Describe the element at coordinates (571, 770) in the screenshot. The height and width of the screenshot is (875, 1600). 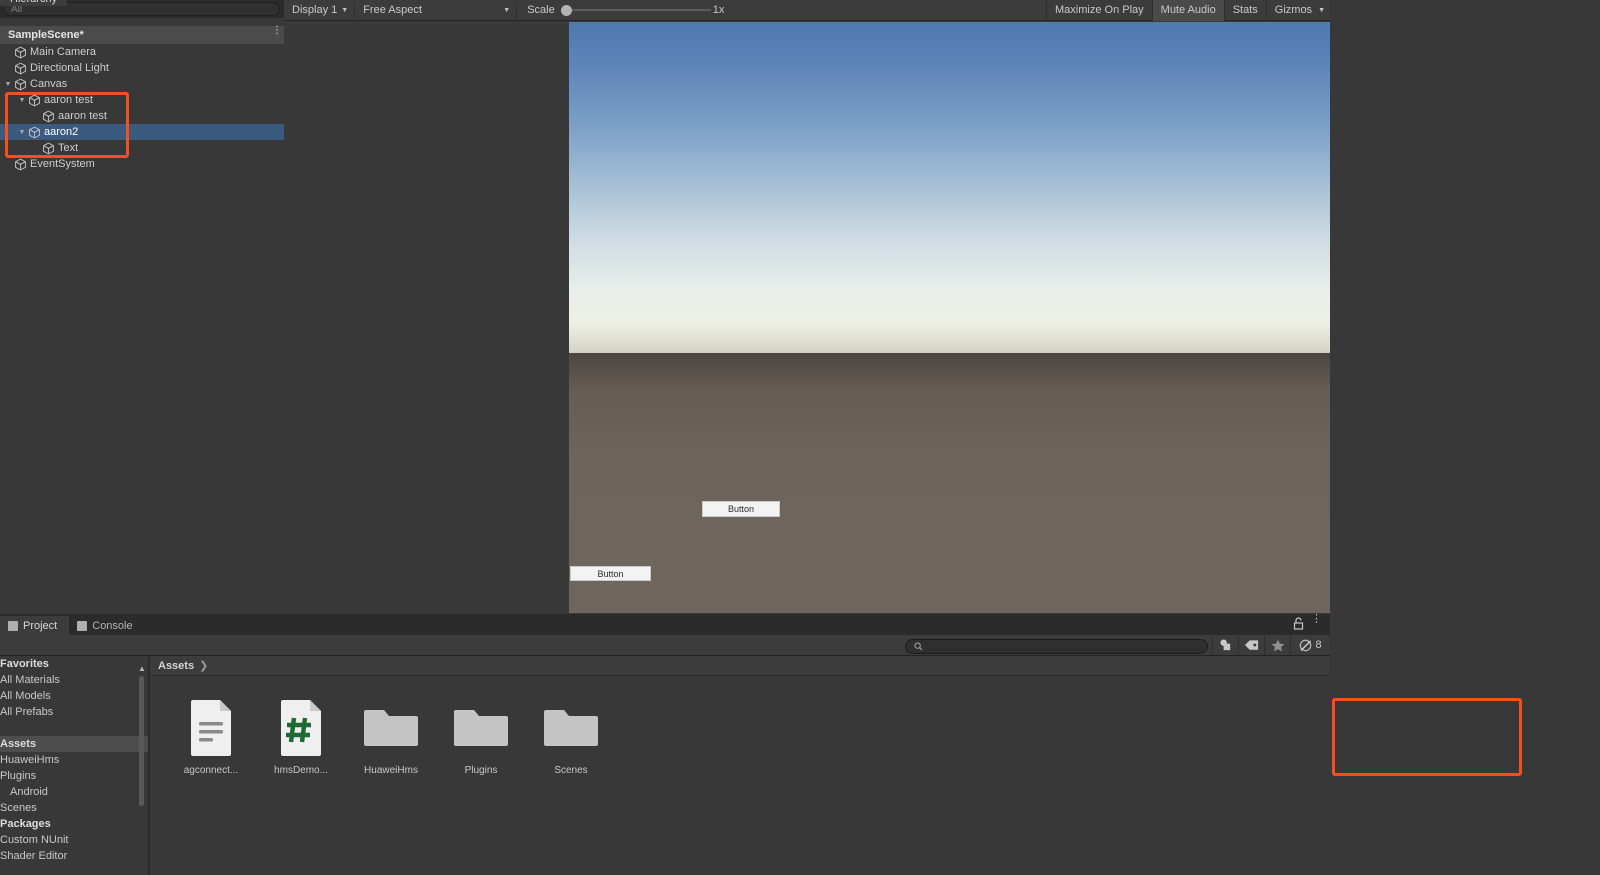
I see `asset-name-label: Scenes` at that location.